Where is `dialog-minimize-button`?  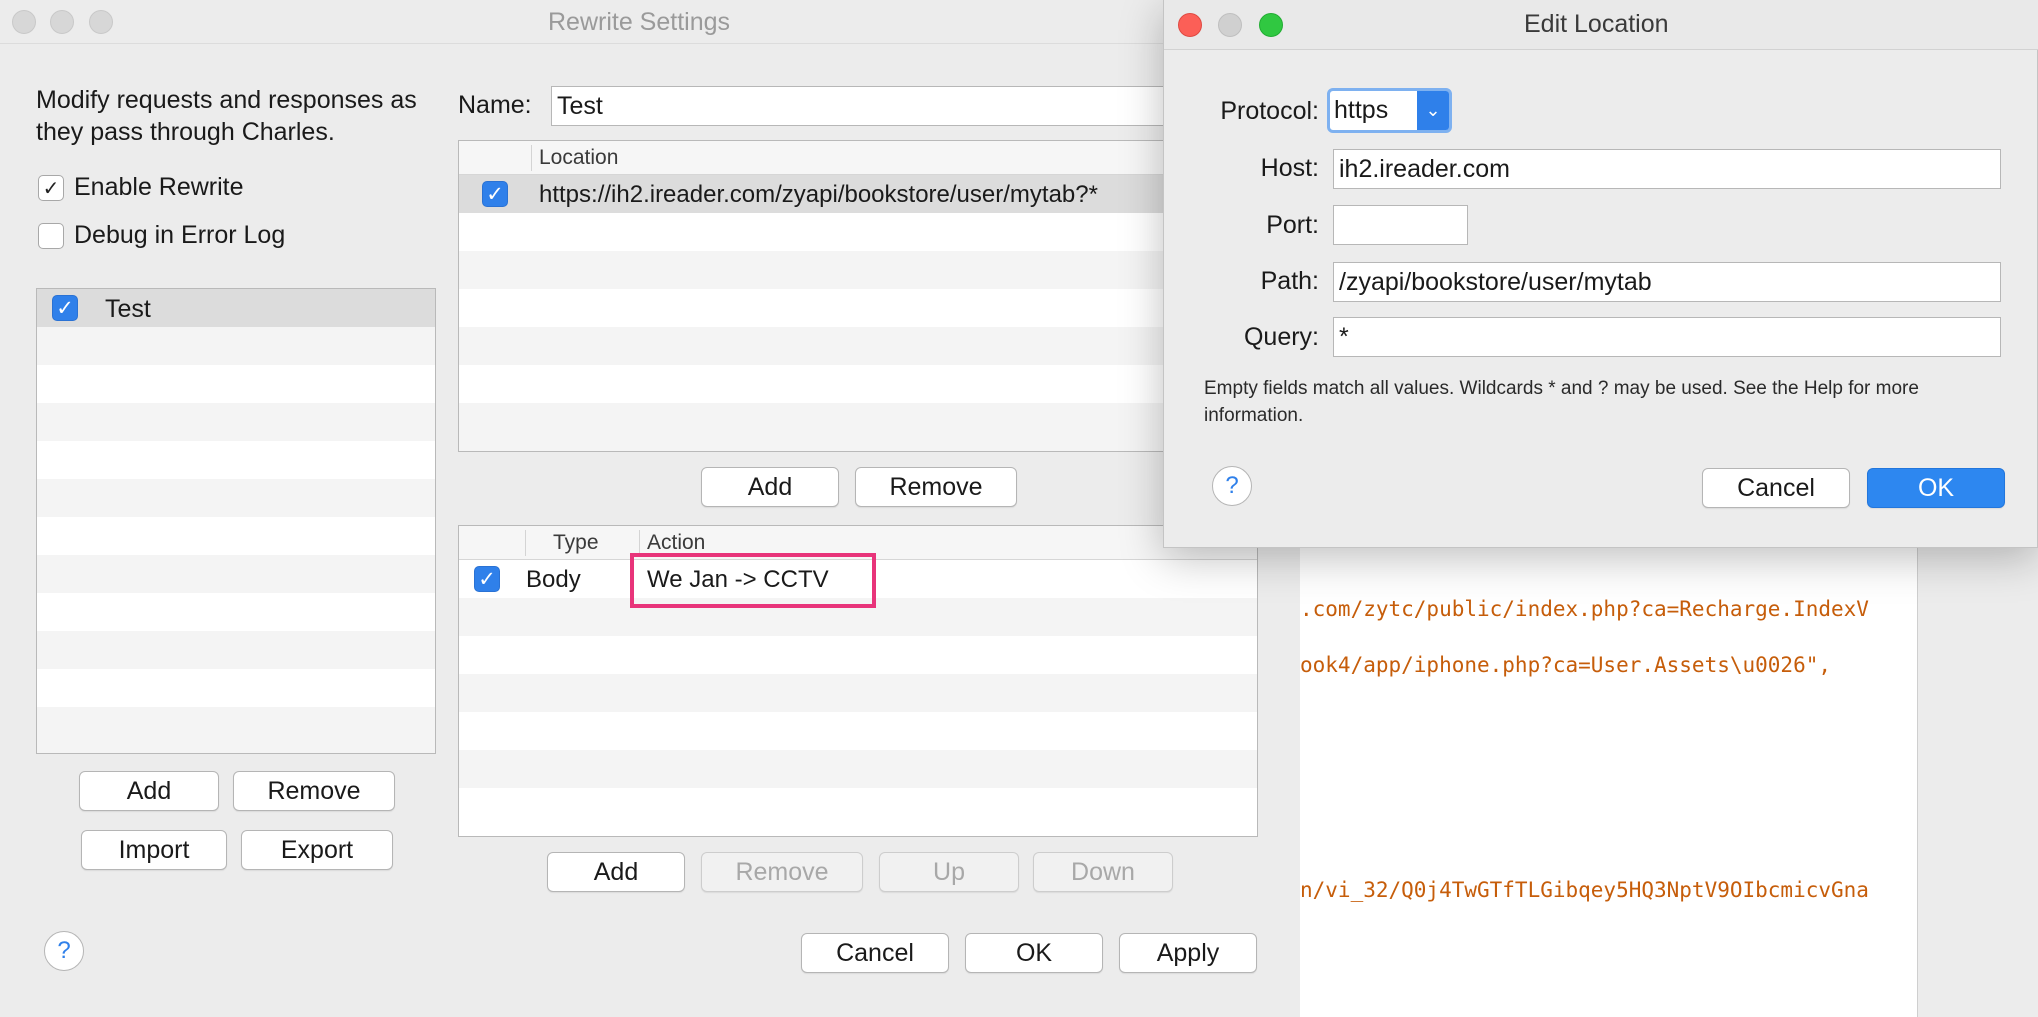 dialog-minimize-button is located at coordinates (1230, 25).